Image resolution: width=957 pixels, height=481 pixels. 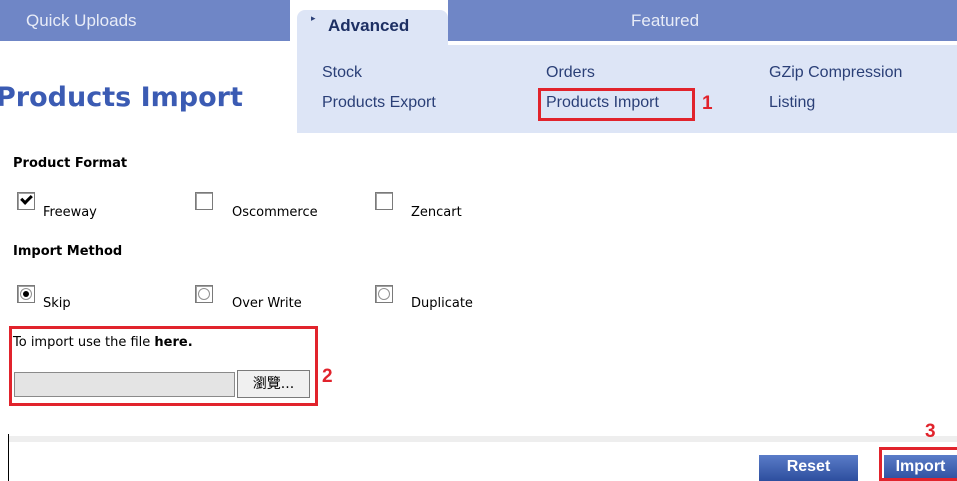 What do you see at coordinates (707, 103) in the screenshot?
I see `annotation-number-1: 1` at bounding box center [707, 103].